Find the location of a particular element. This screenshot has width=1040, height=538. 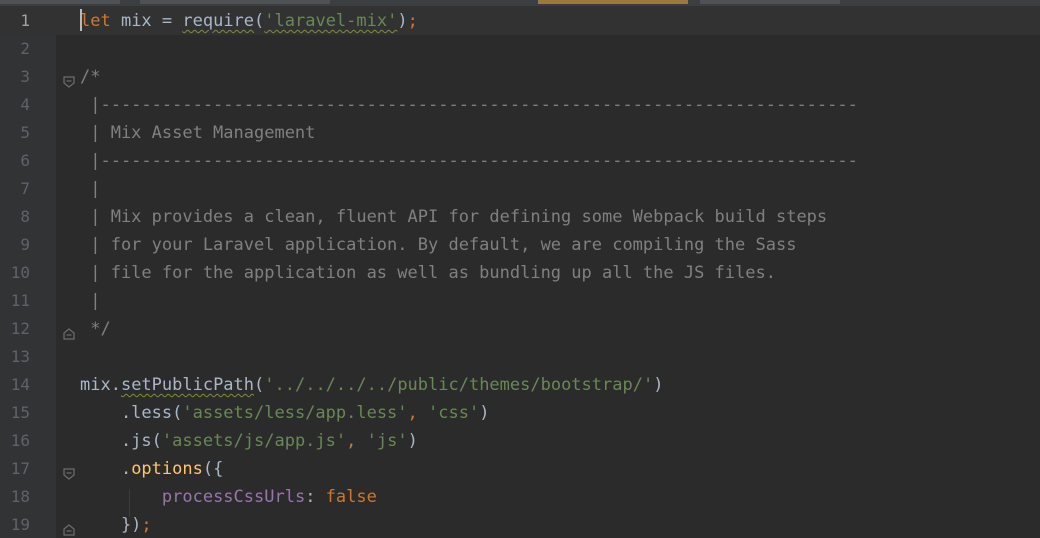

code-token: . is located at coordinates (106, 469).